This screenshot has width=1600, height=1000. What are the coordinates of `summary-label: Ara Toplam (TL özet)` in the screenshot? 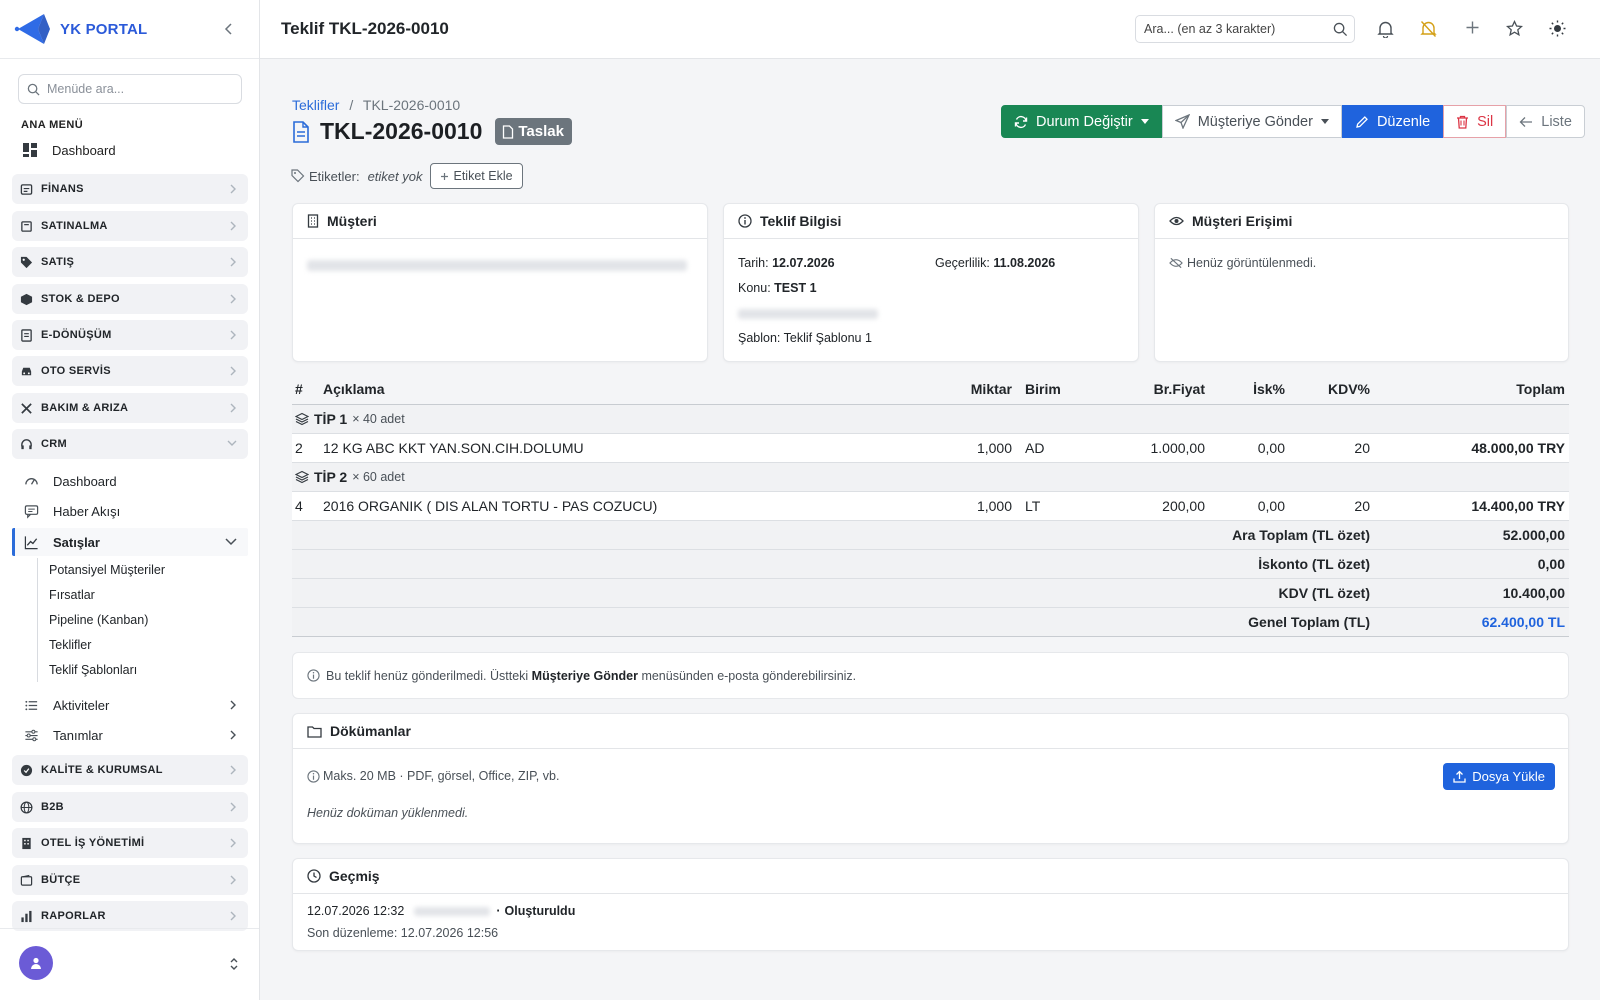 It's located at (1301, 535).